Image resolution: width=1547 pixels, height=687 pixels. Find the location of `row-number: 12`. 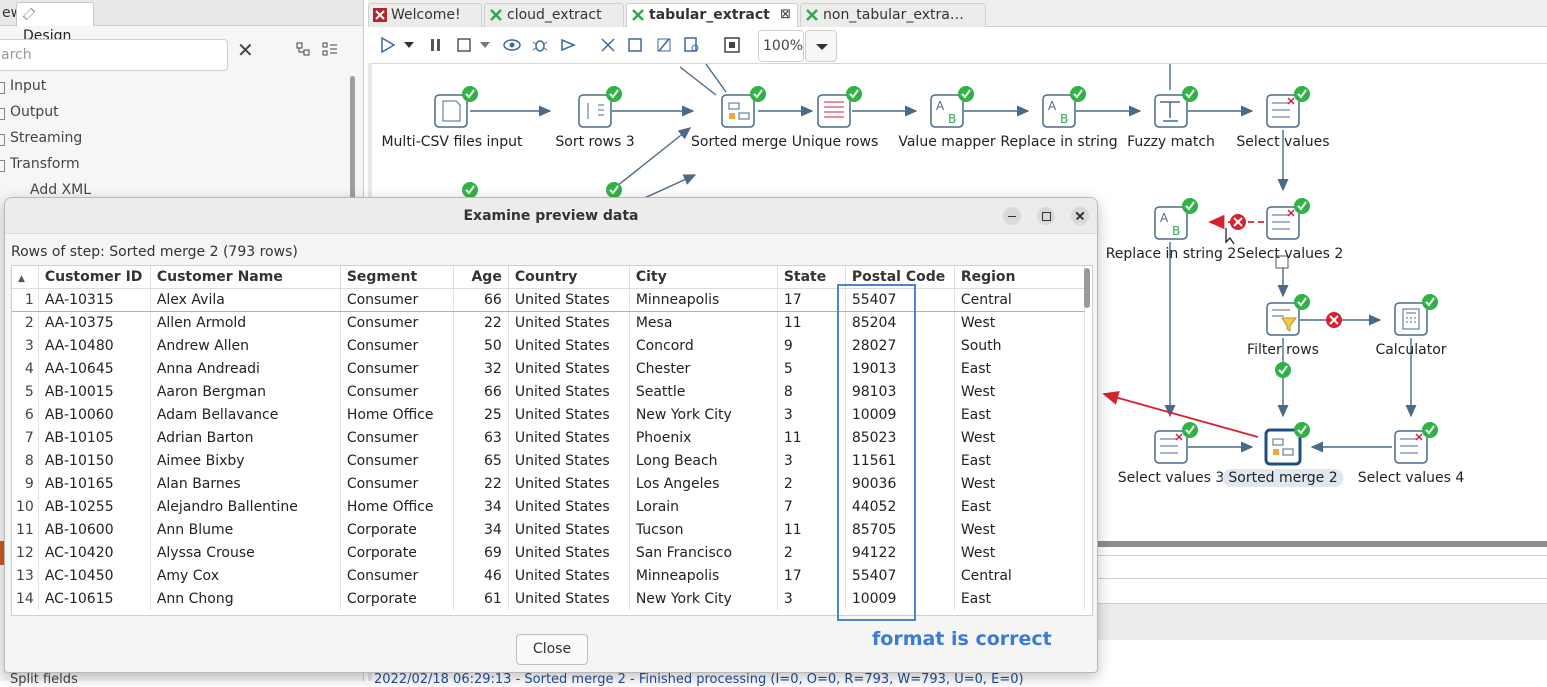

row-number: 12 is located at coordinates (25, 552).